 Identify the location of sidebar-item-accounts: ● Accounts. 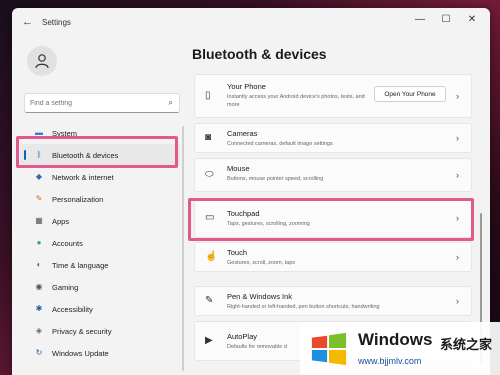
(100, 243).